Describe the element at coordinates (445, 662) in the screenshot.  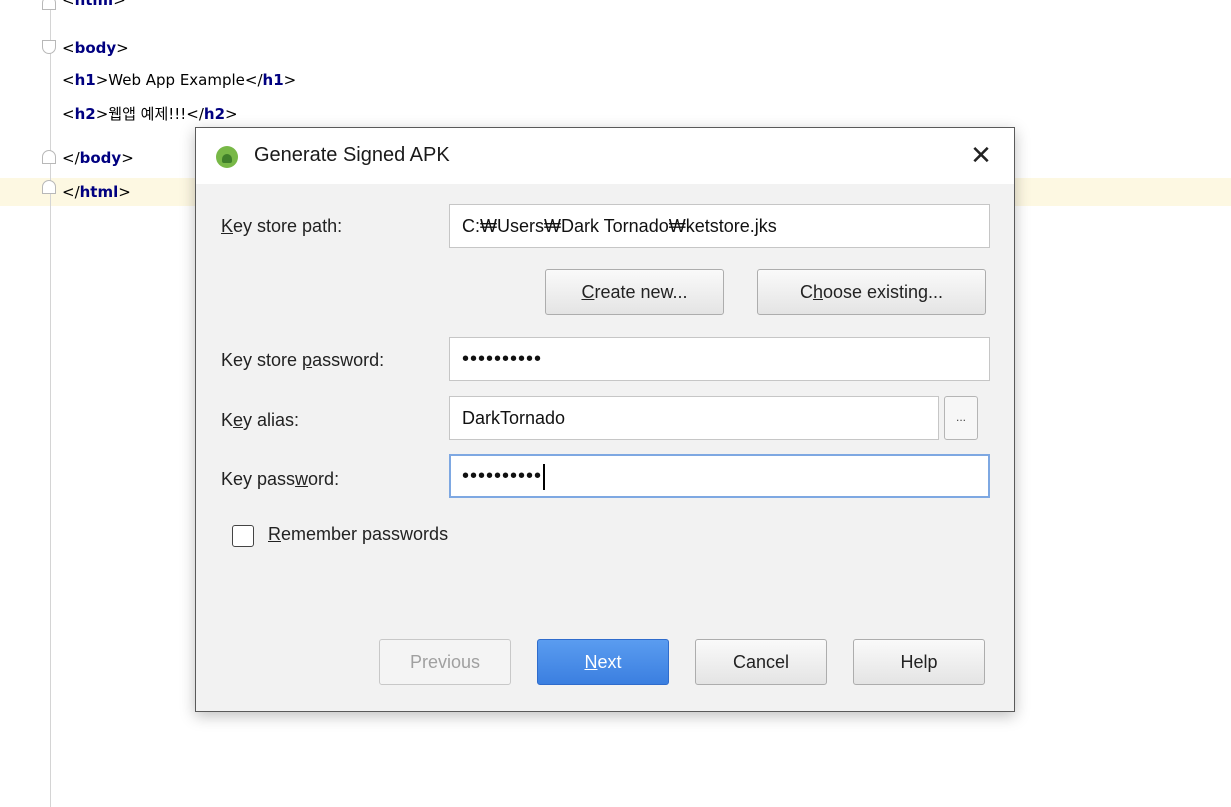
I see `previous-button: Previous` at that location.